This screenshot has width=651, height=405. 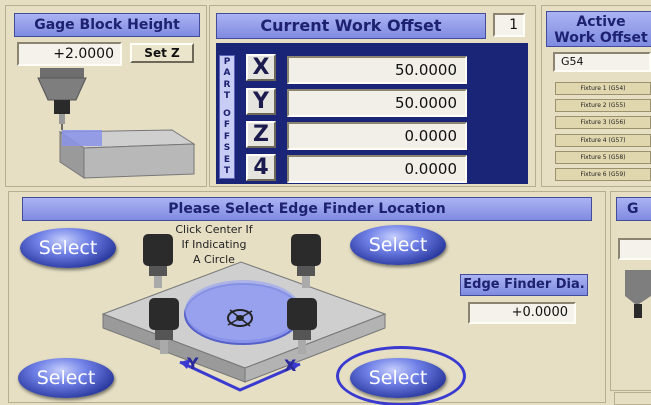 I want to click on fixture-6-button: Fixture 6 (G59), so click(x=603, y=174).